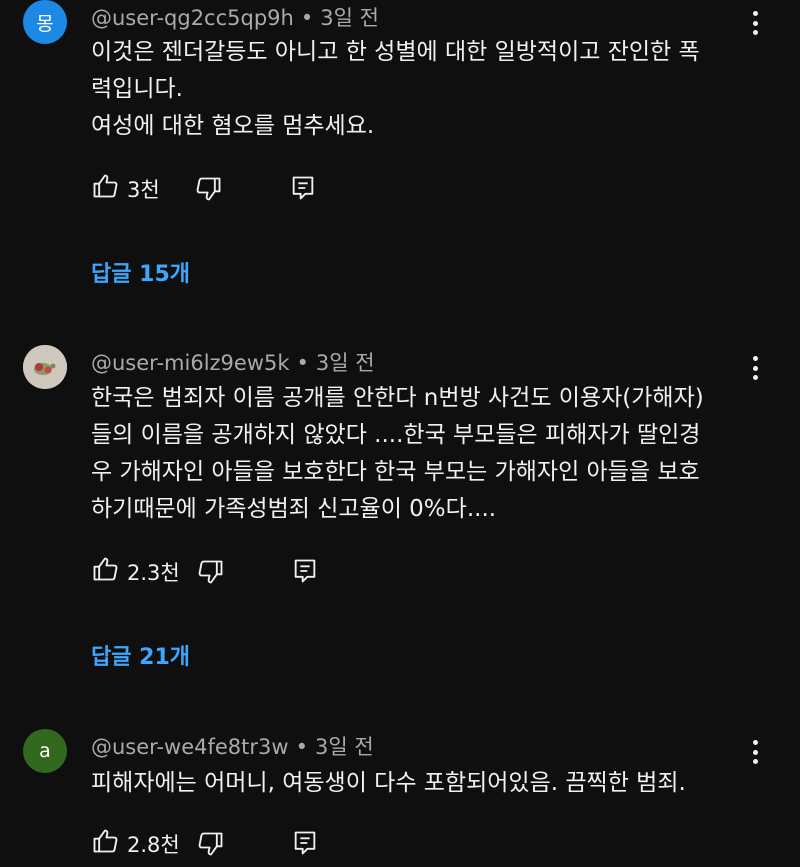 This screenshot has height=867, width=800. I want to click on comment-line: 우 가해자인 아들을 보호한다 한국 부모는 가해자인 아들을 보호, so click(395, 472).